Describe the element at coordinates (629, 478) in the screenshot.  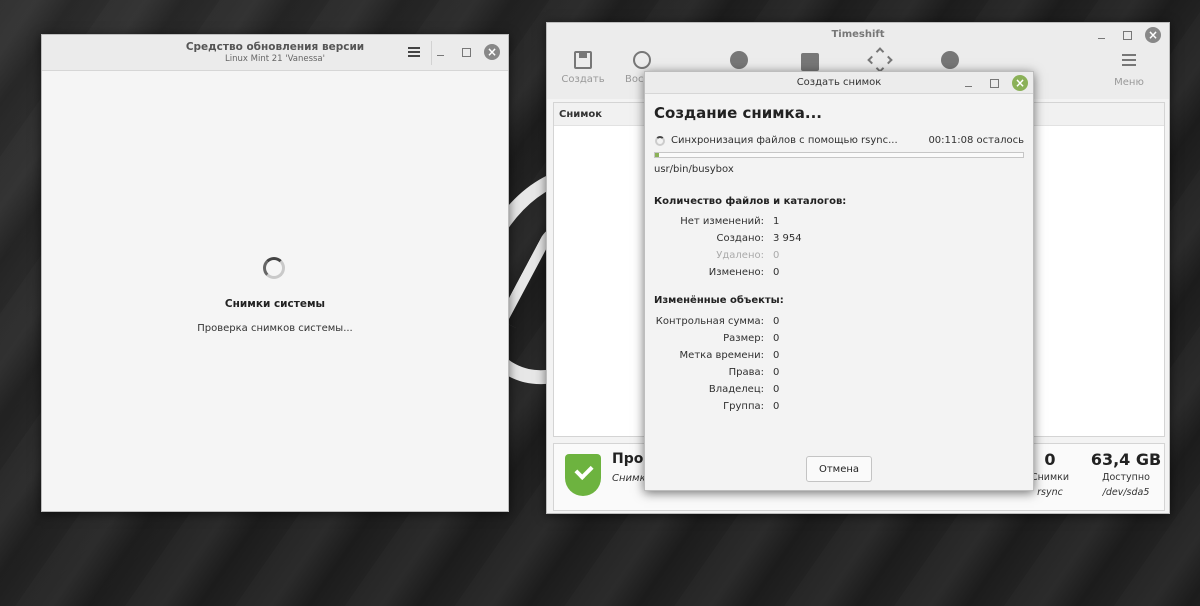
I see `status-subtitle: Снимк` at that location.